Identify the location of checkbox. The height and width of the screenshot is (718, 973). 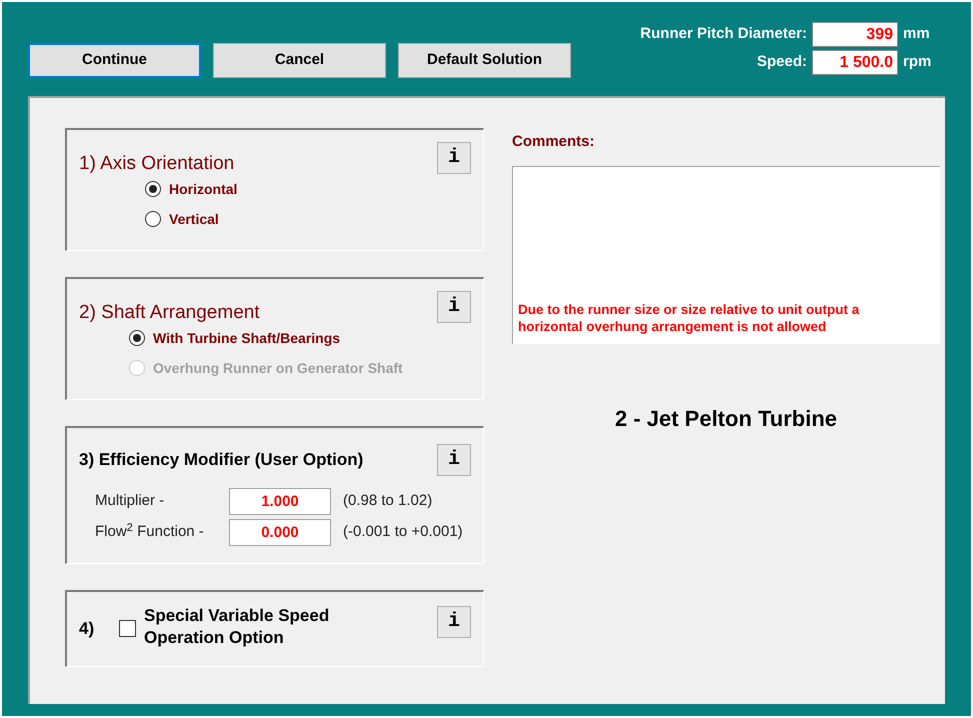
(127, 628).